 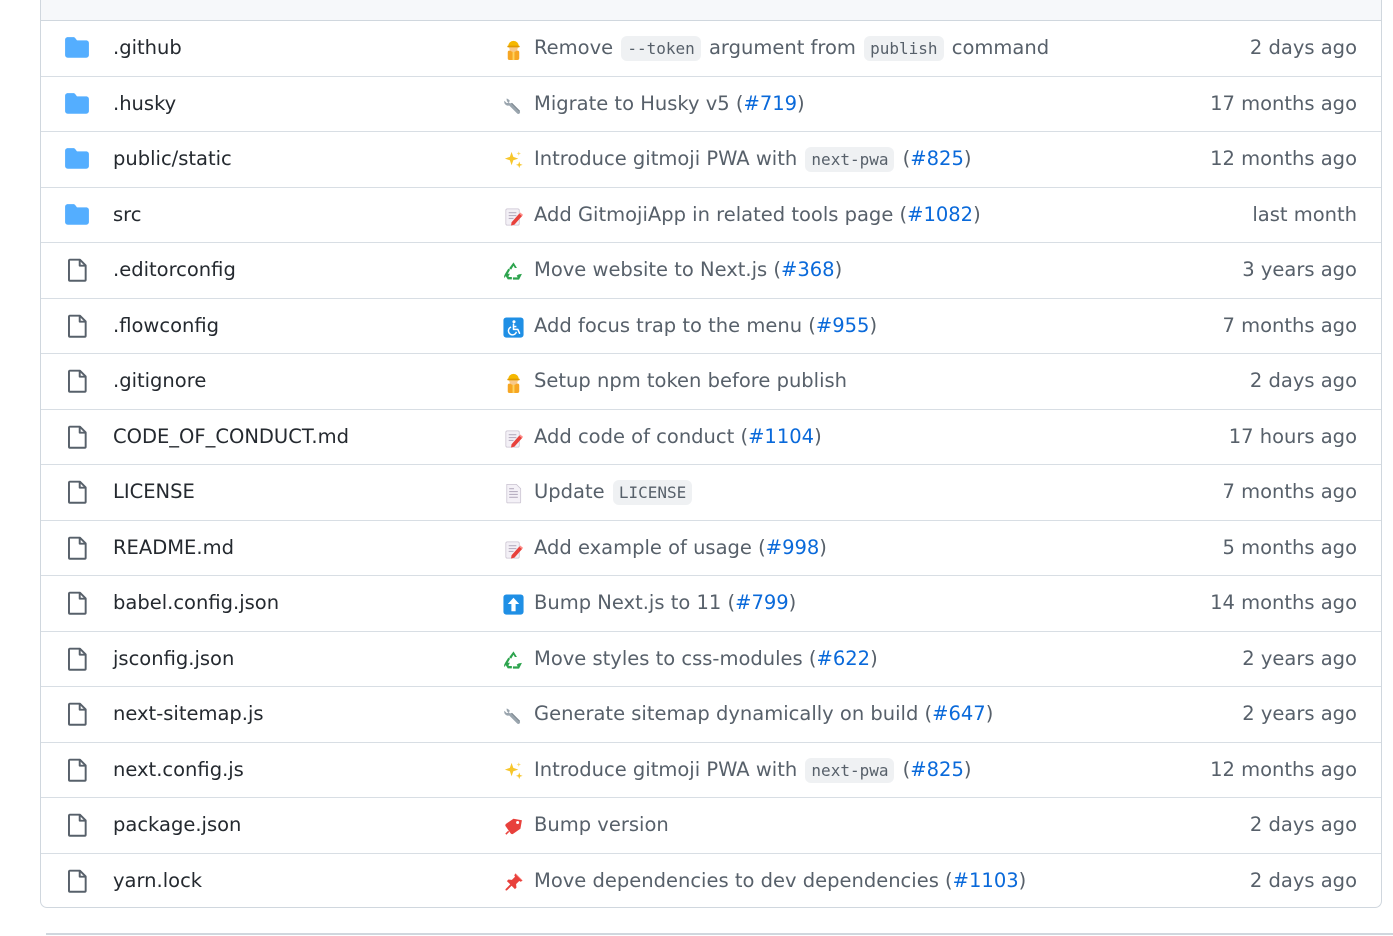 I want to click on folder-name-link: .github, so click(x=147, y=48).